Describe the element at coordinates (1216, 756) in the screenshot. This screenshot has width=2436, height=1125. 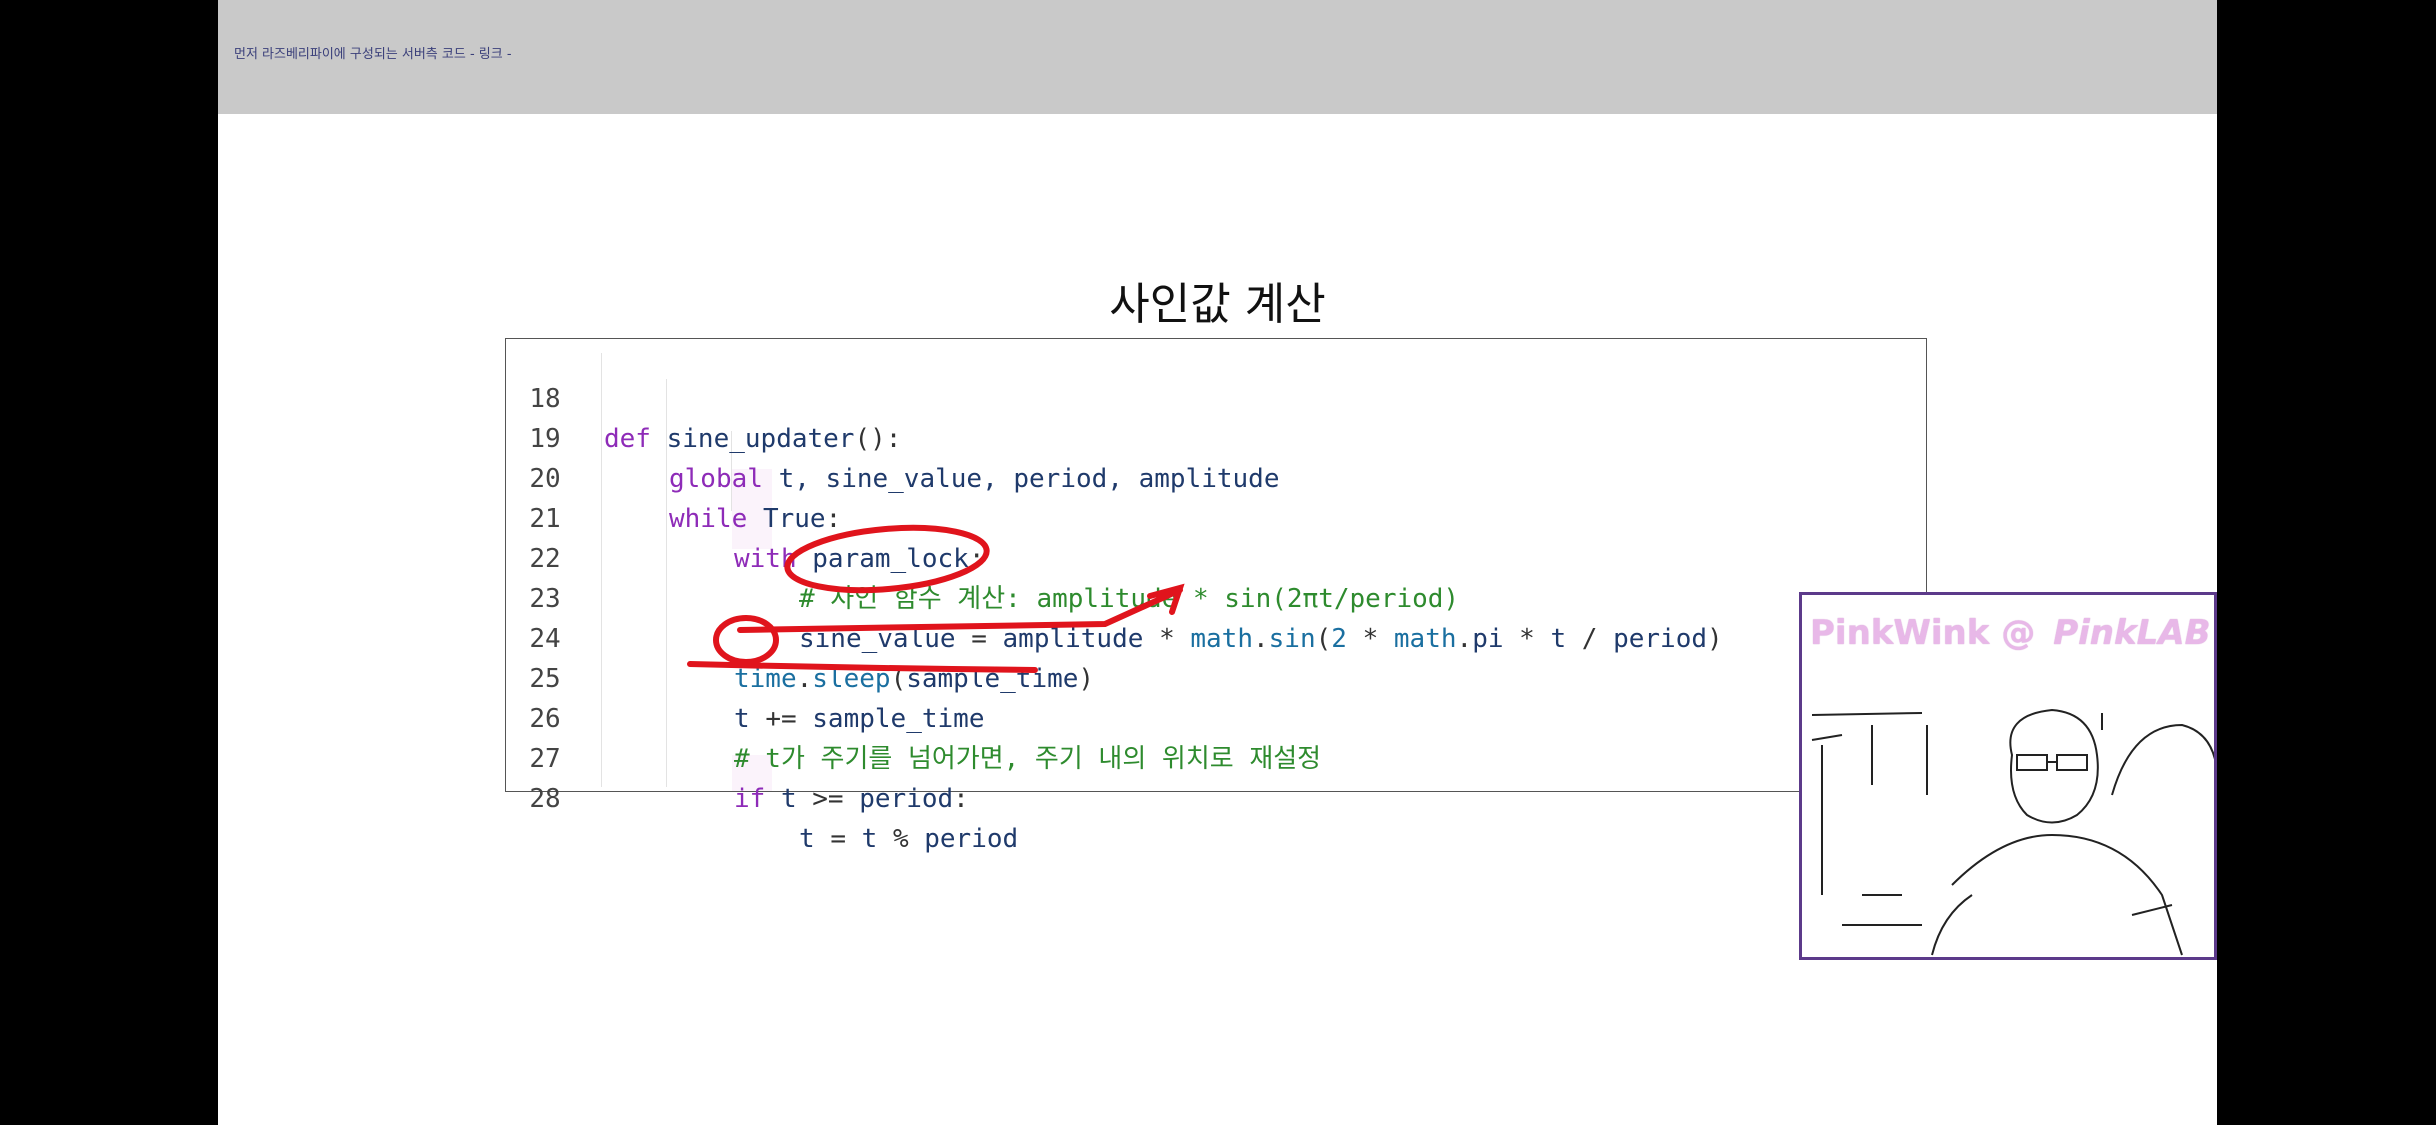
I see `code-line-27: 27 if t >= period:` at that location.